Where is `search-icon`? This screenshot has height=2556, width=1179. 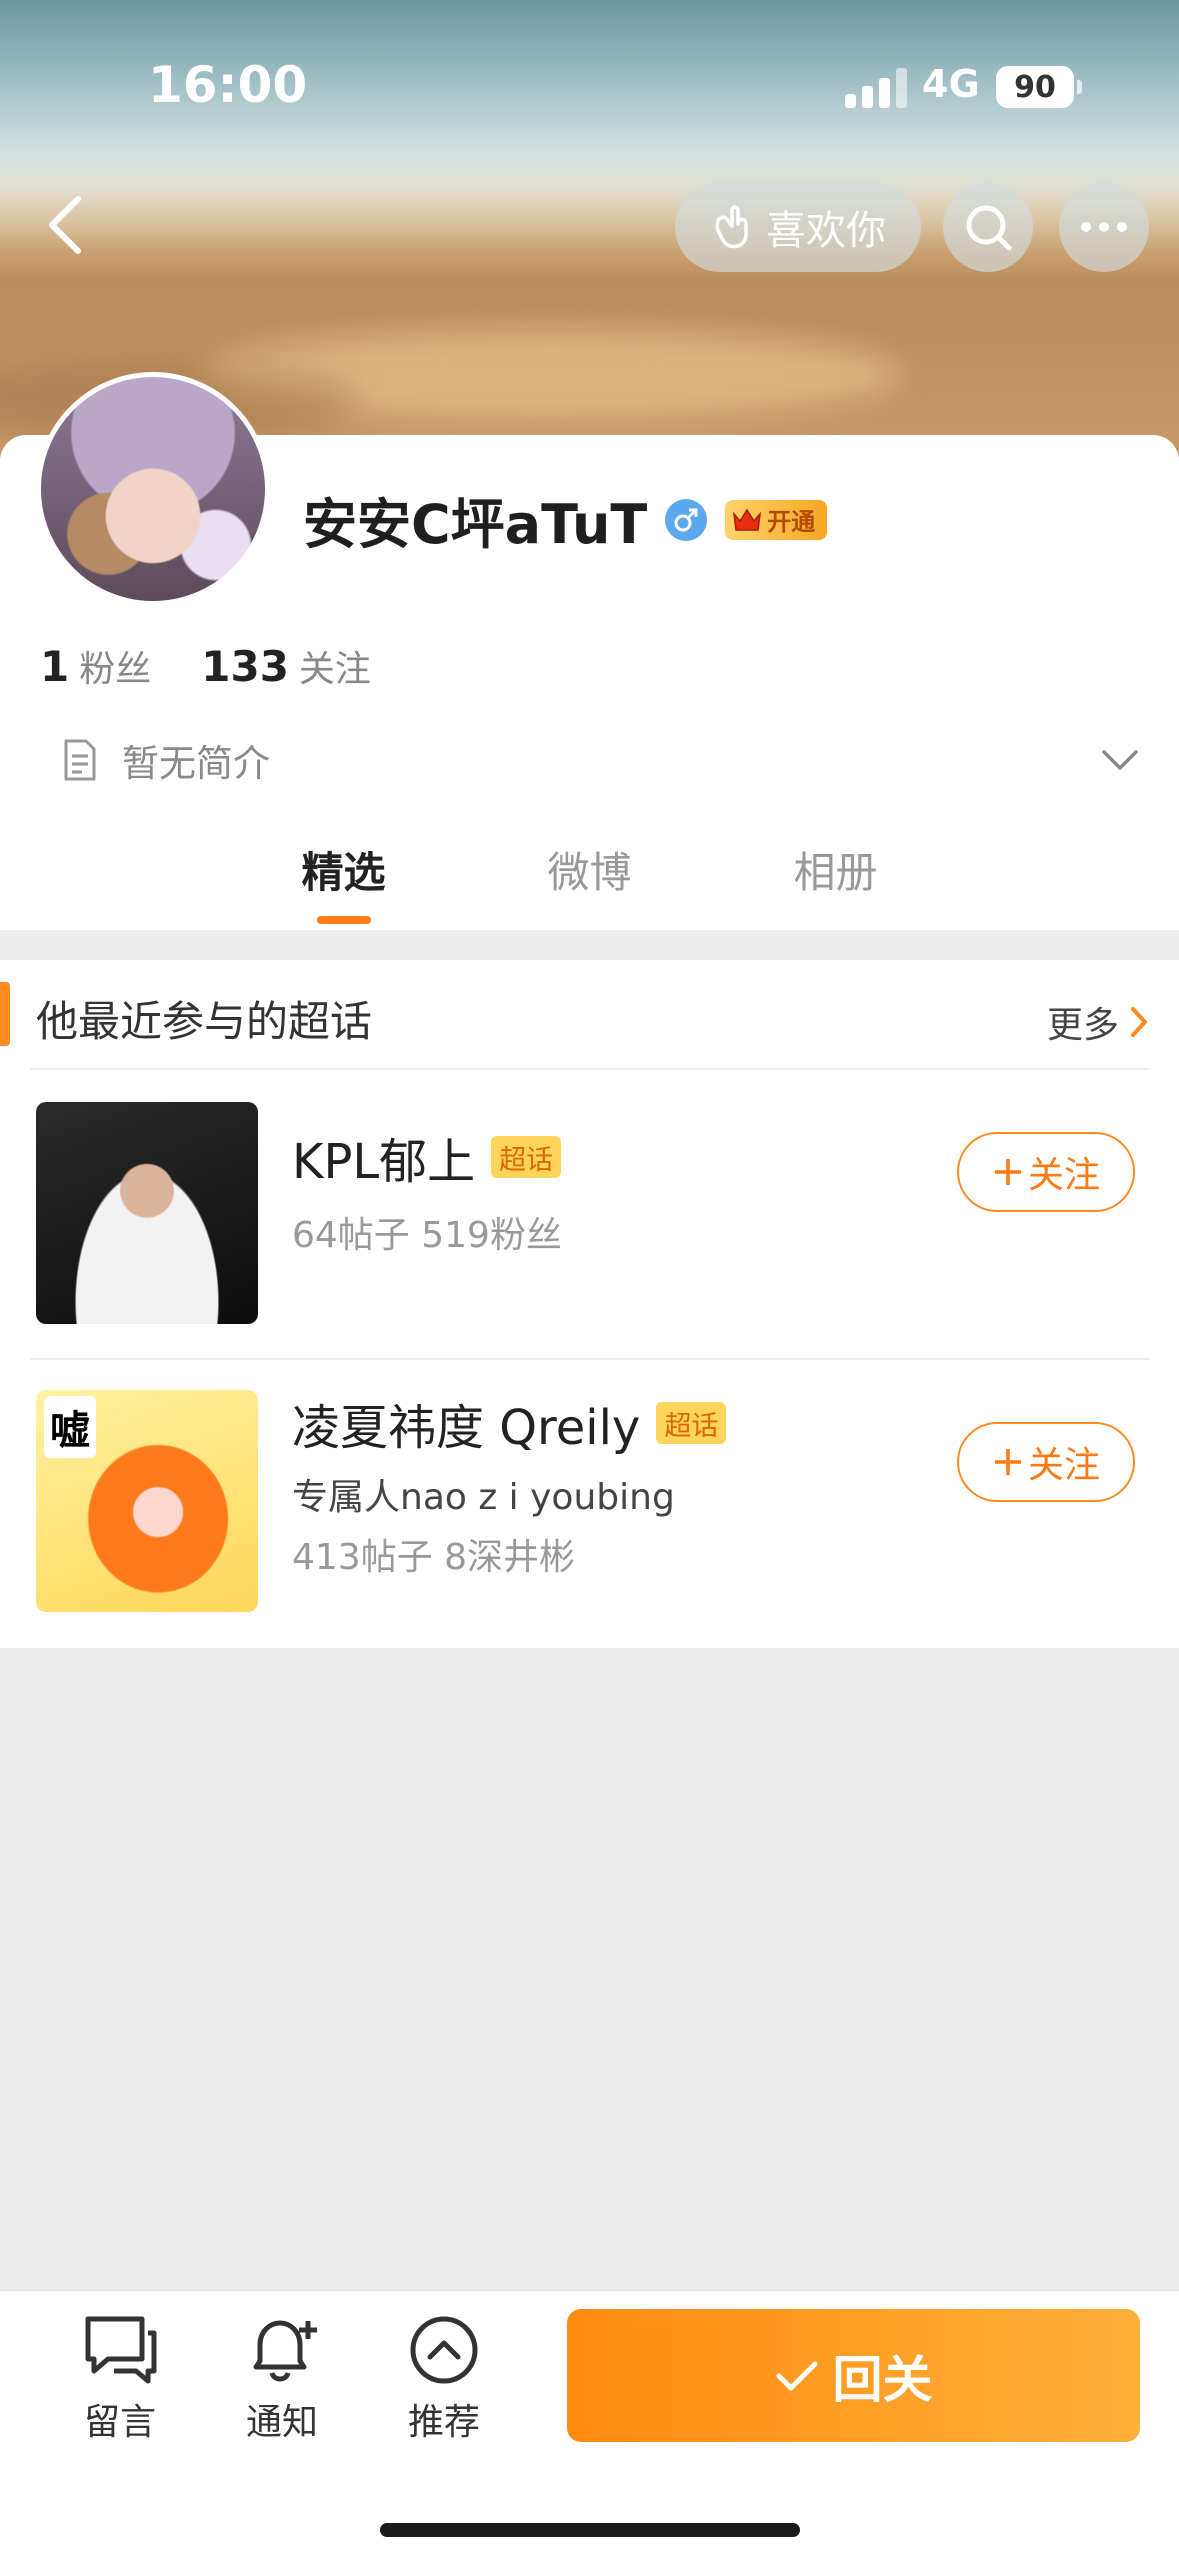
search-icon is located at coordinates (989, 228).